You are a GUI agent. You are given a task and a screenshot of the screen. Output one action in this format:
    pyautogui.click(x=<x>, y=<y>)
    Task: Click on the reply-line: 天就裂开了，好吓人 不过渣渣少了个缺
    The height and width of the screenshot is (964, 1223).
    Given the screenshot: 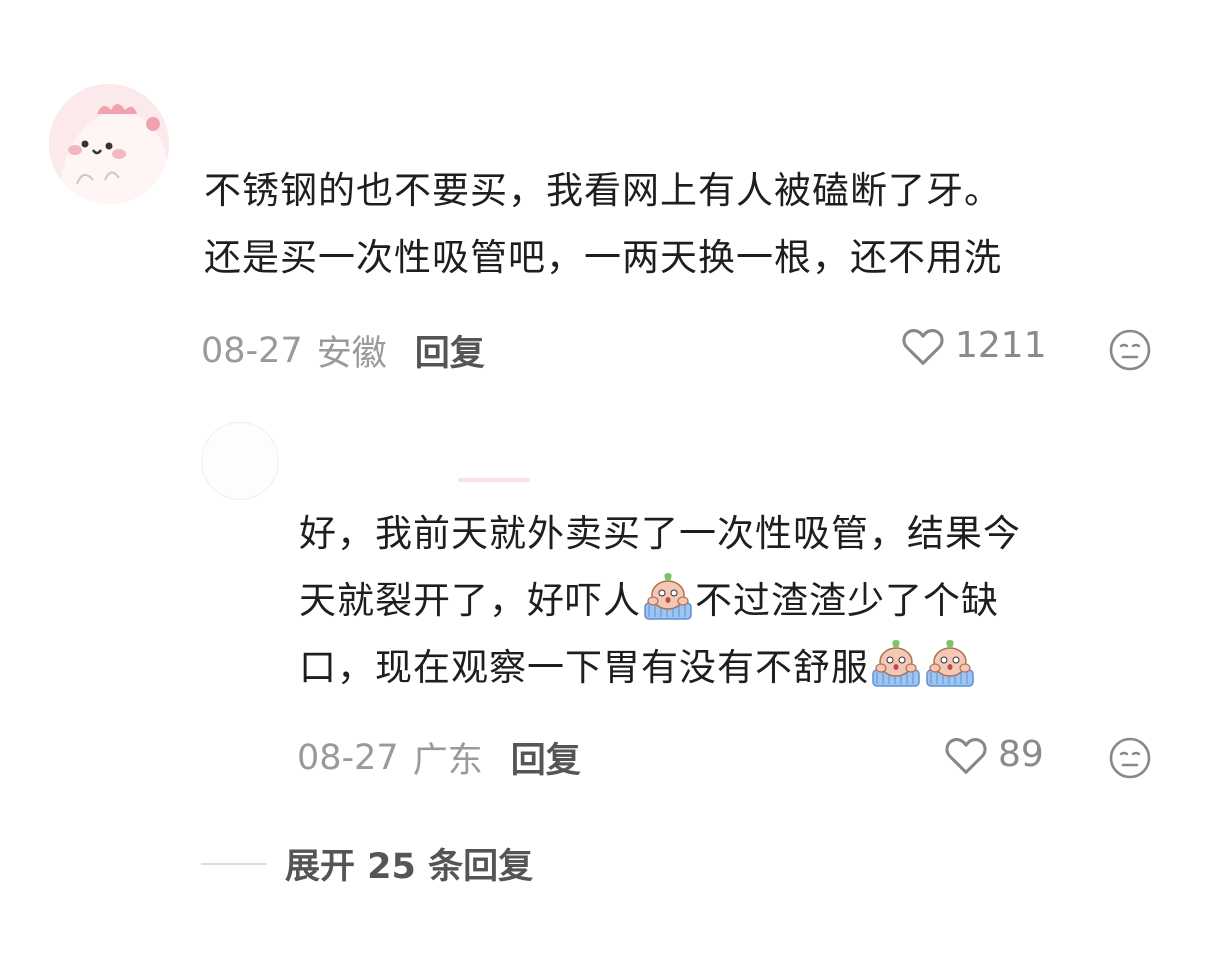 What is the action you would take?
    pyautogui.click(x=739, y=600)
    